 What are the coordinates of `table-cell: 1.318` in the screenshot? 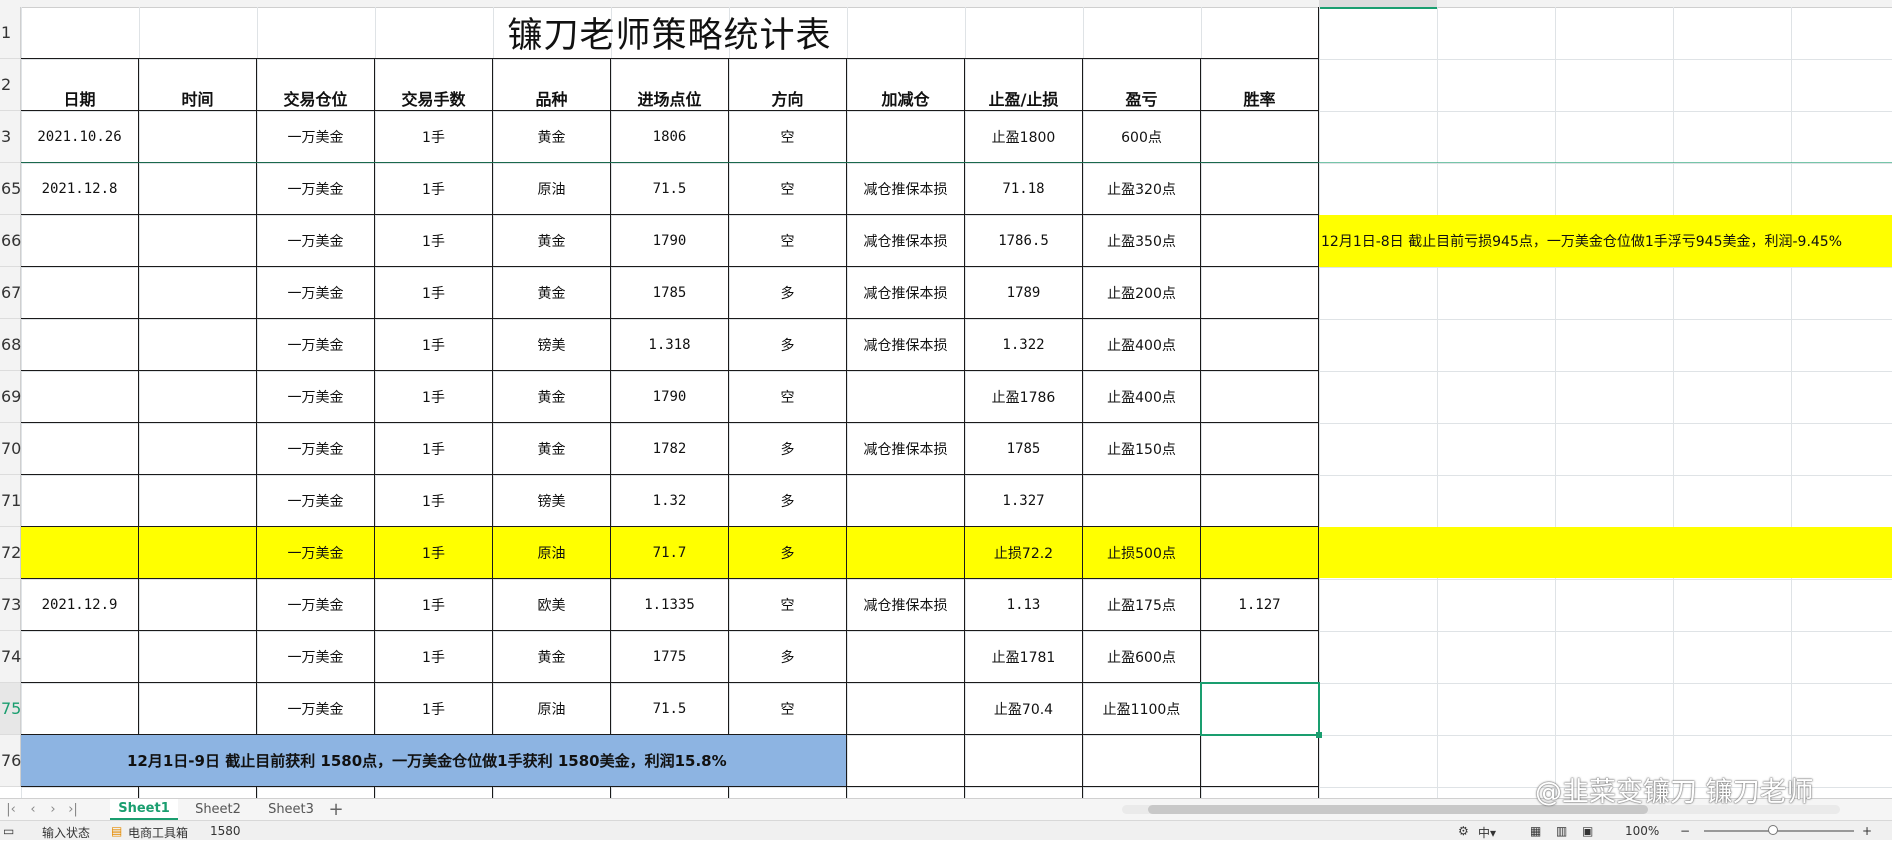 It's located at (670, 345).